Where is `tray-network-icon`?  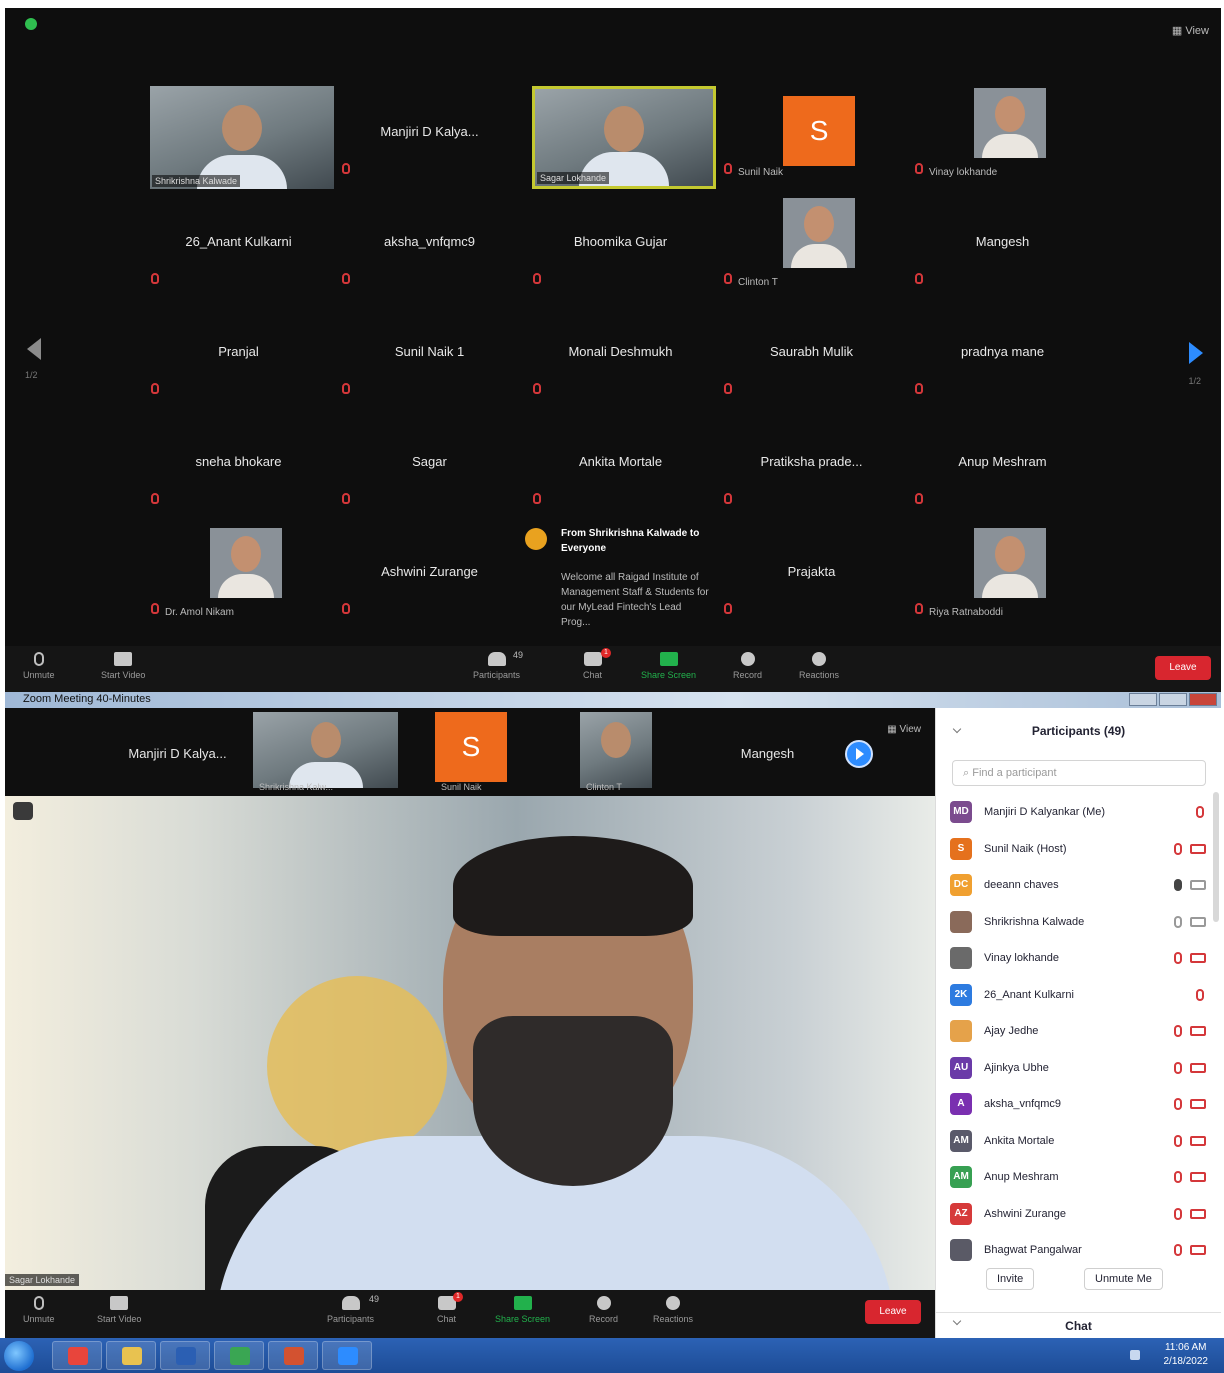 tray-network-icon is located at coordinates (1135, 1355).